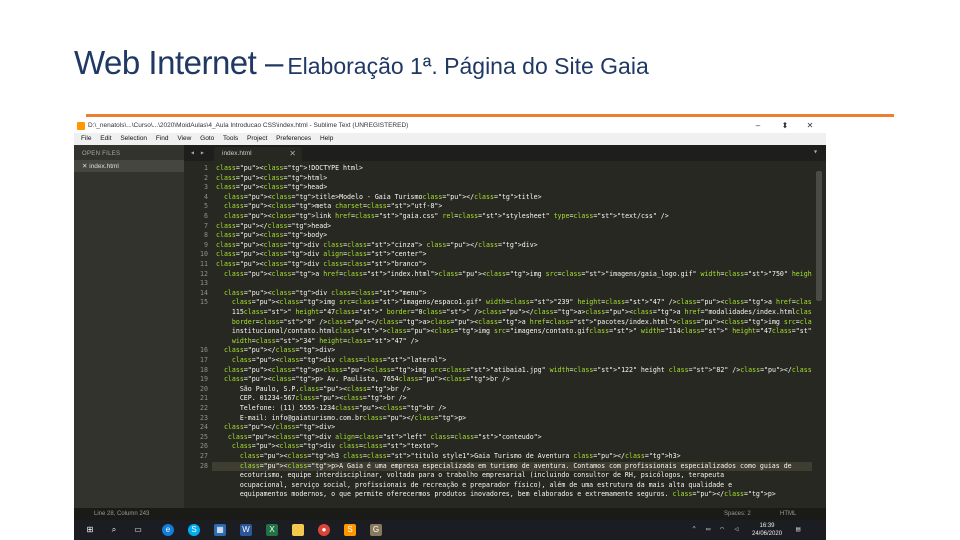  What do you see at coordinates (204, 283) in the screenshot?
I see `line-number: 13` at bounding box center [204, 283].